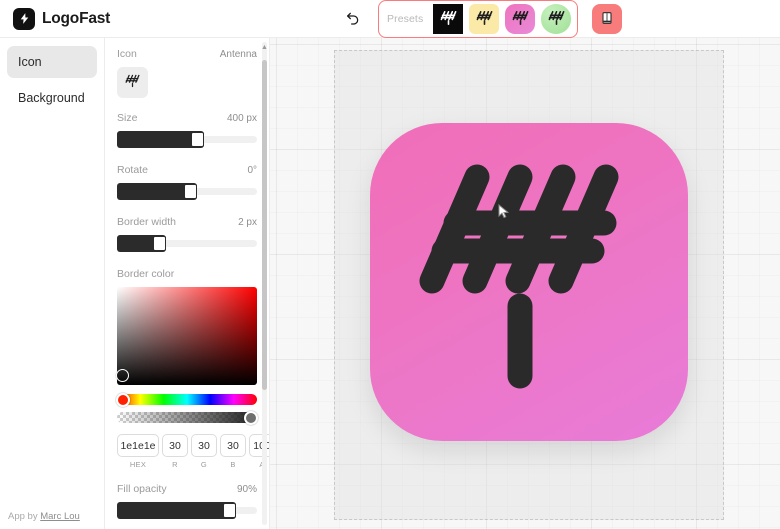  Describe the element at coordinates (175, 445) in the screenshot. I see `red-input: 30` at that location.